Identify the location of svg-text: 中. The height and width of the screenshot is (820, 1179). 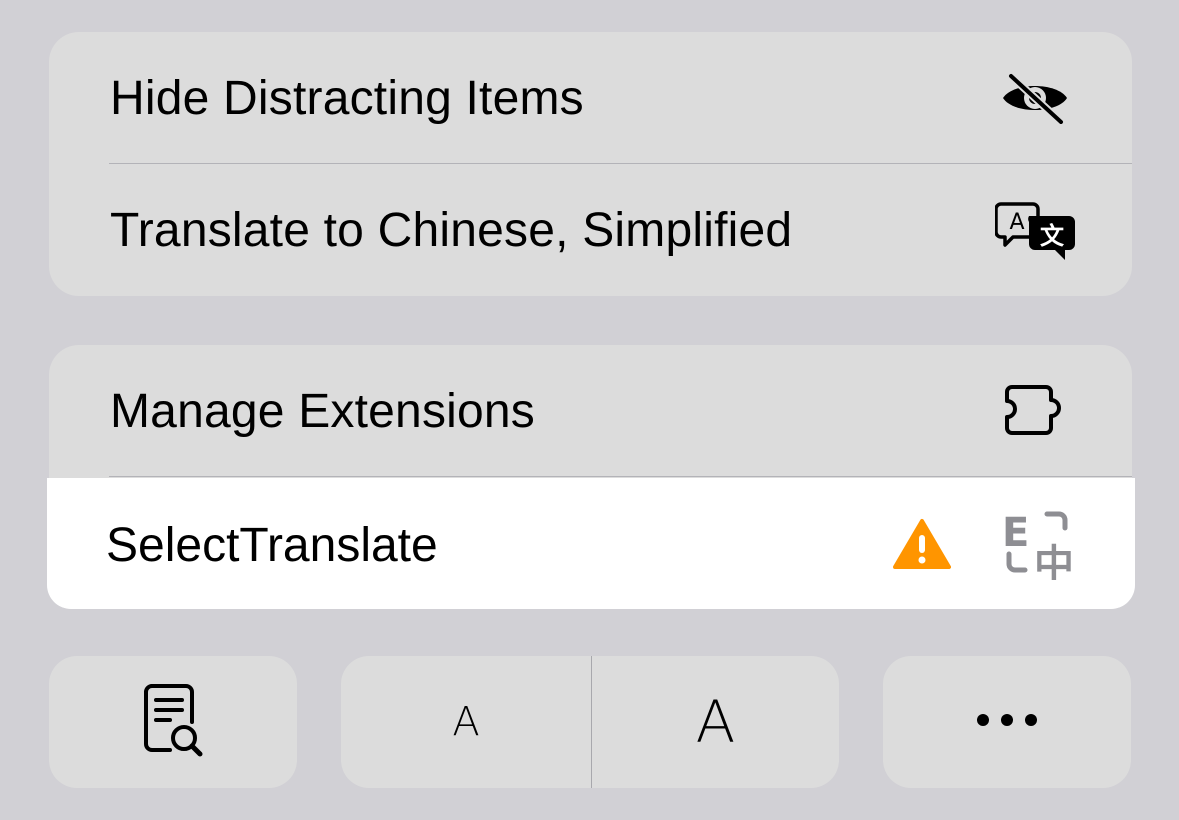
(1054, 561).